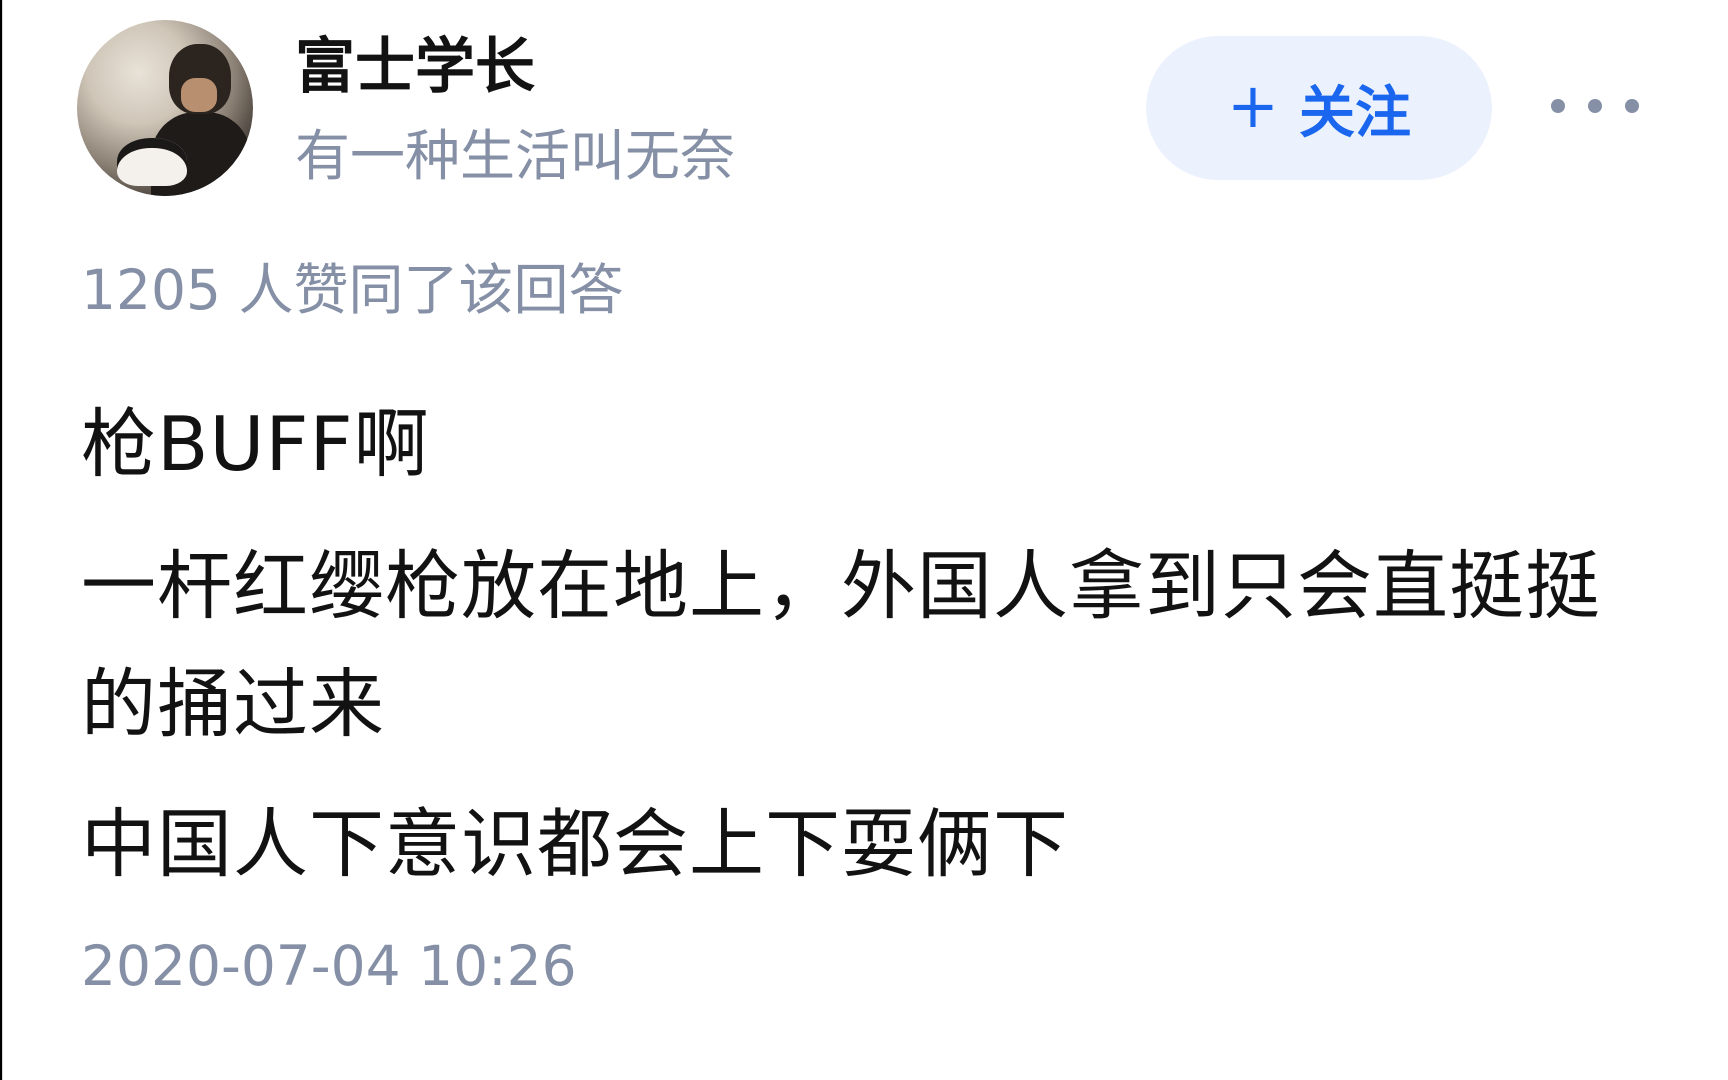  I want to click on approval-count: 1205 人赞同了该回答, so click(352, 290).